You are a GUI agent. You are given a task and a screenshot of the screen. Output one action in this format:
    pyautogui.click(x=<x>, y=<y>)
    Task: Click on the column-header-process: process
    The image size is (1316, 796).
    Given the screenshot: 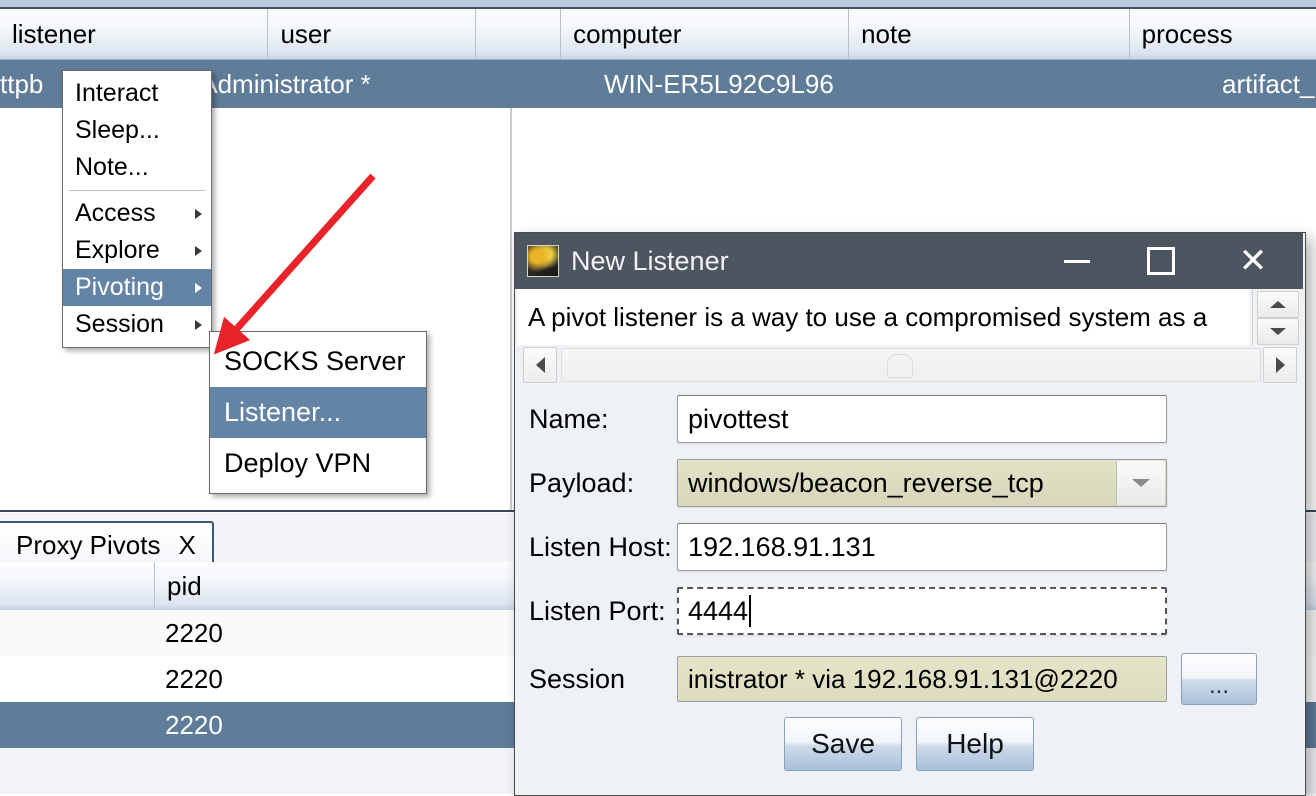 What is the action you would take?
    pyautogui.click(x=1223, y=34)
    